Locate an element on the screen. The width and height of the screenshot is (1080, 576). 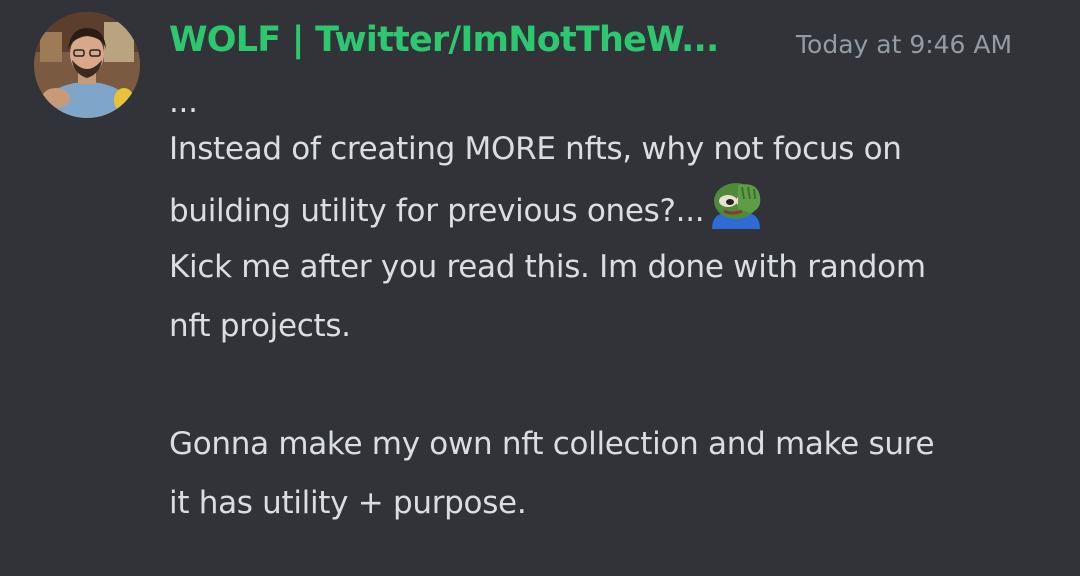
user-avatar is located at coordinates (87, 65).